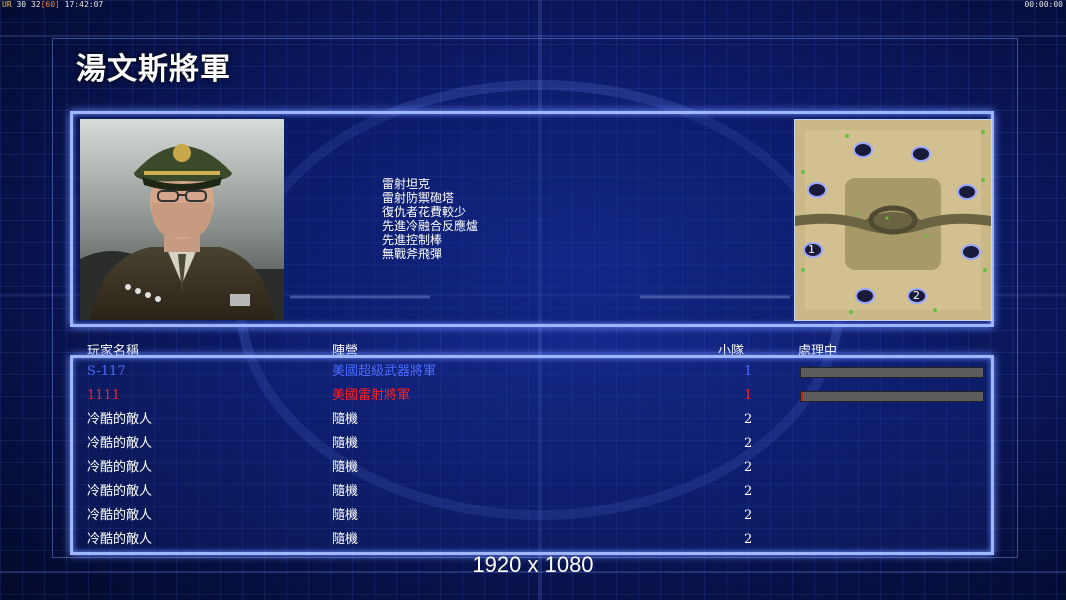 Image resolution: width=1066 pixels, height=600 pixels. Describe the element at coordinates (424, 212) in the screenshot. I see `unit-list-item: 復仇者花費較少` at that location.